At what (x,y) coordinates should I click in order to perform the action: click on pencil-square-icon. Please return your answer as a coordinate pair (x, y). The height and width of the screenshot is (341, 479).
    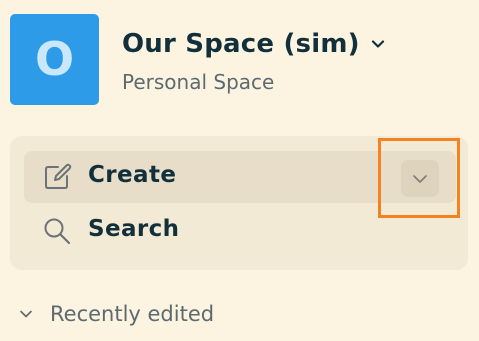
    Looking at the image, I should click on (58, 176).